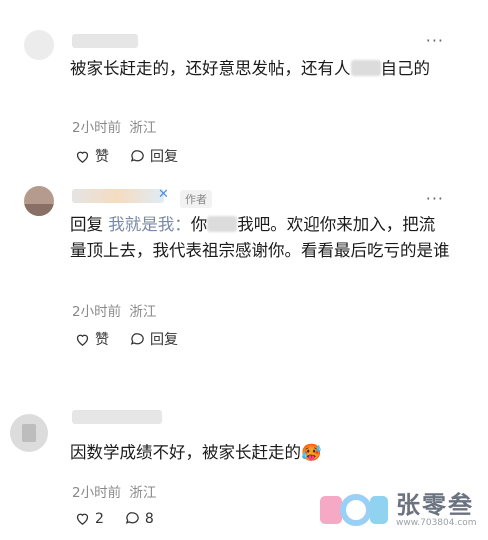  I want to click on like-button: 2, so click(89, 518).